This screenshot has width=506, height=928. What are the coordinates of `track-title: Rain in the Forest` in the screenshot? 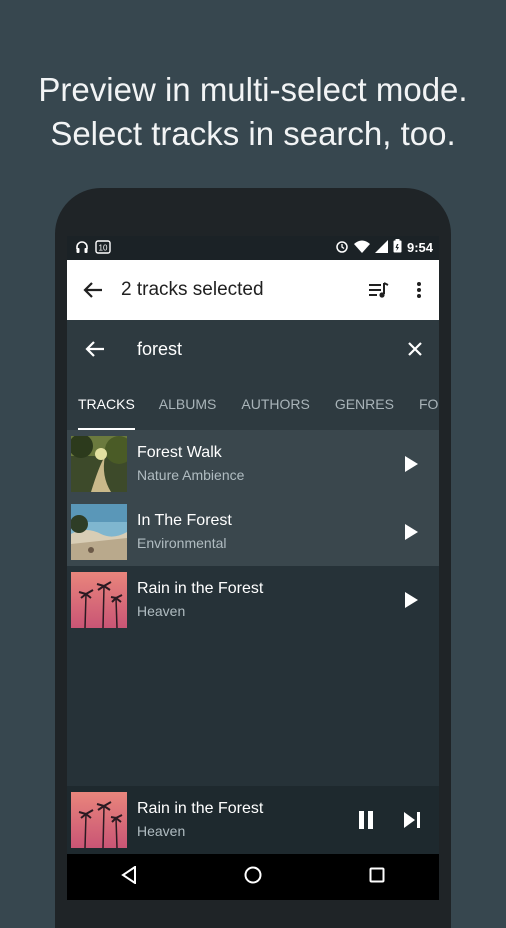 It's located at (200, 588).